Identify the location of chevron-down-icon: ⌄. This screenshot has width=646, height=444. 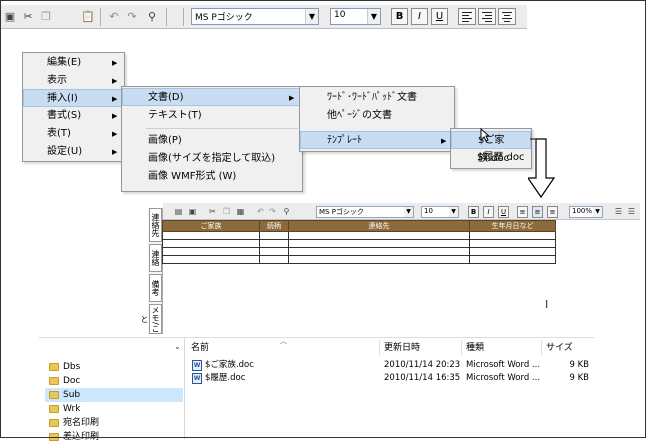
(177, 346).